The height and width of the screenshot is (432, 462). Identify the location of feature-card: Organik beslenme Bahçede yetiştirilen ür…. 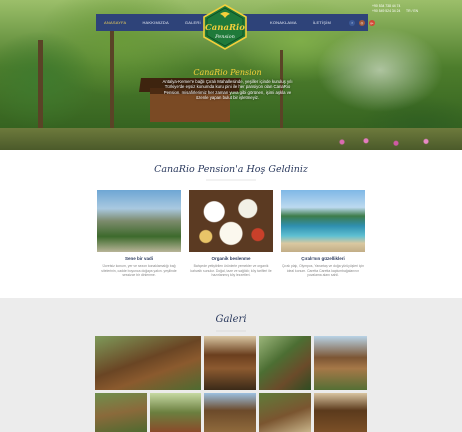
(231, 234).